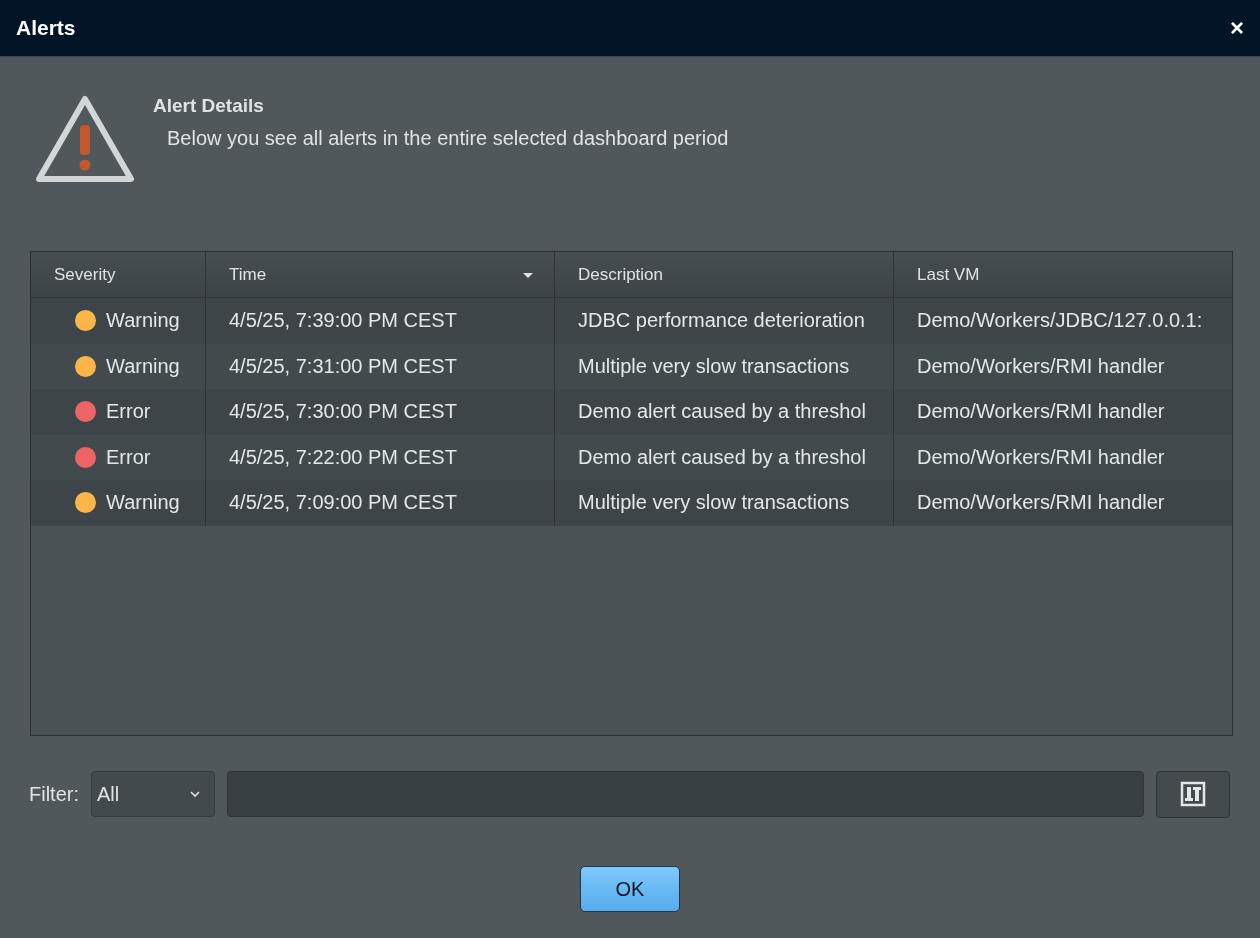 The width and height of the screenshot is (1260, 938). I want to click on filter-options-button, so click(1193, 794).